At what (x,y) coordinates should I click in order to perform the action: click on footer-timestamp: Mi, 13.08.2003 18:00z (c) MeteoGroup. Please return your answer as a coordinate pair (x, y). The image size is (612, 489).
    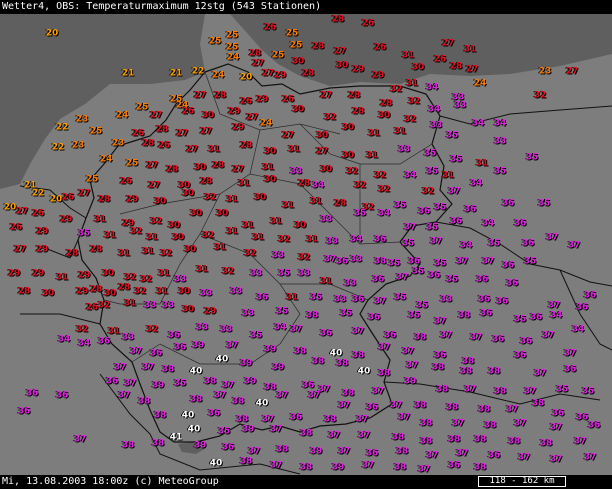
    Looking at the image, I should click on (110, 481).